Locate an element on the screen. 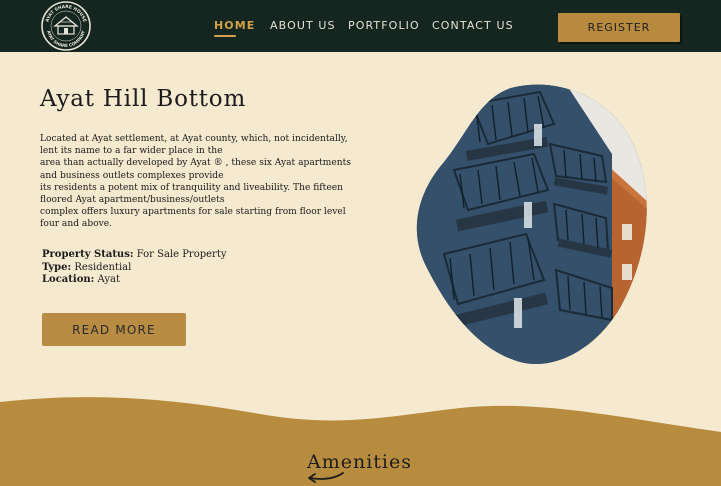 Image resolution: width=721 pixels, height=486 pixels. property-title: Ayat Hill Bottom is located at coordinates (143, 99).